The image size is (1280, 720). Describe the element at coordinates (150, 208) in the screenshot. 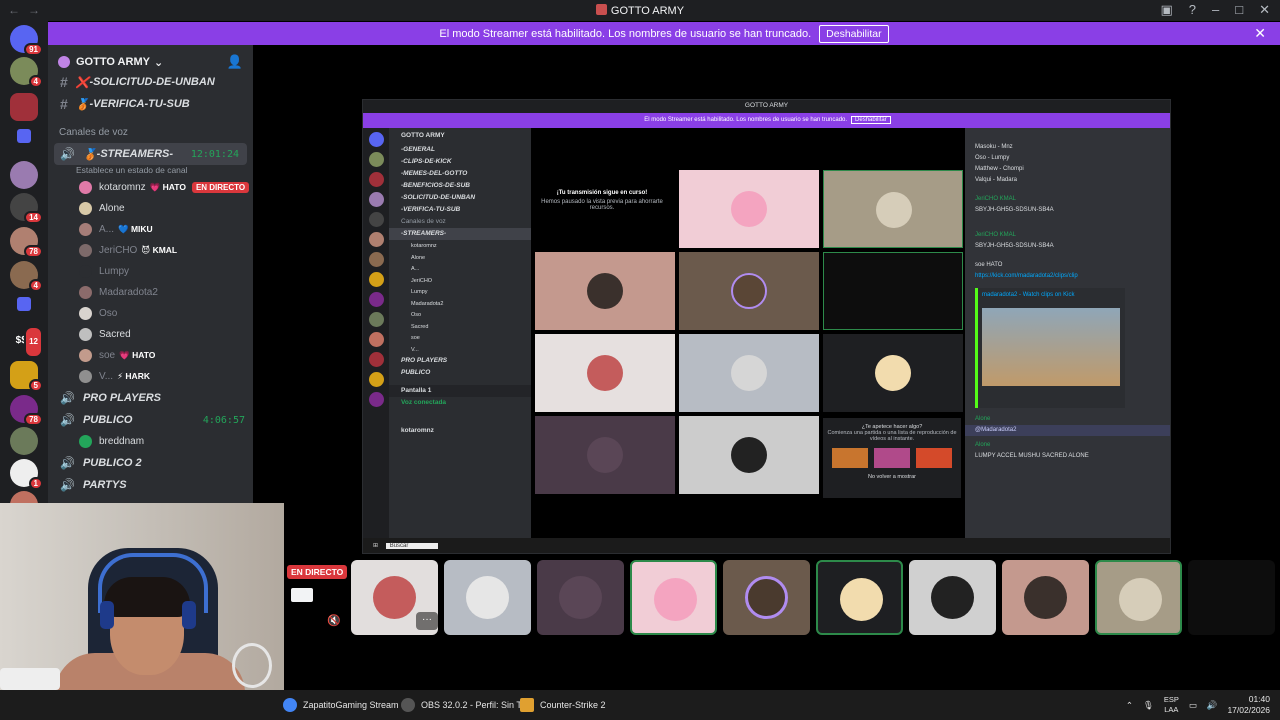

I see `voice-user: Alone` at that location.